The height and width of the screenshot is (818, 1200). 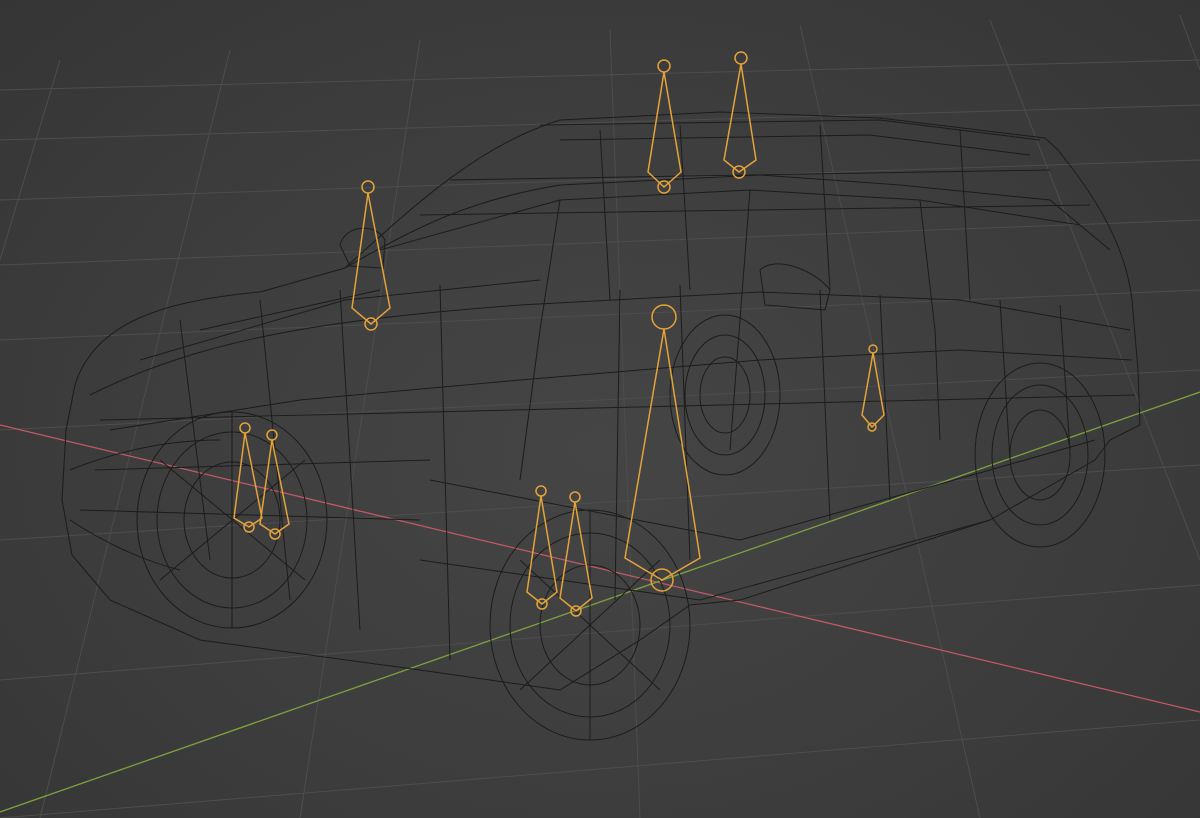 I want to click on mid-front-wheel, so click(x=590, y=625).